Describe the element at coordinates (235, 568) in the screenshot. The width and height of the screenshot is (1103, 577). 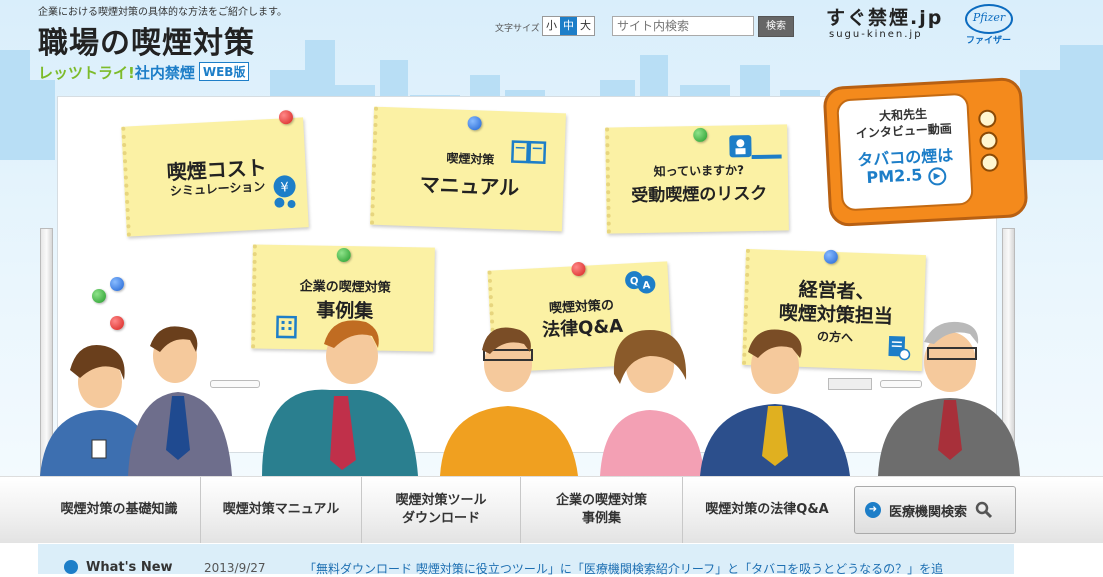
I see `news-date: 2013/9/27` at that location.